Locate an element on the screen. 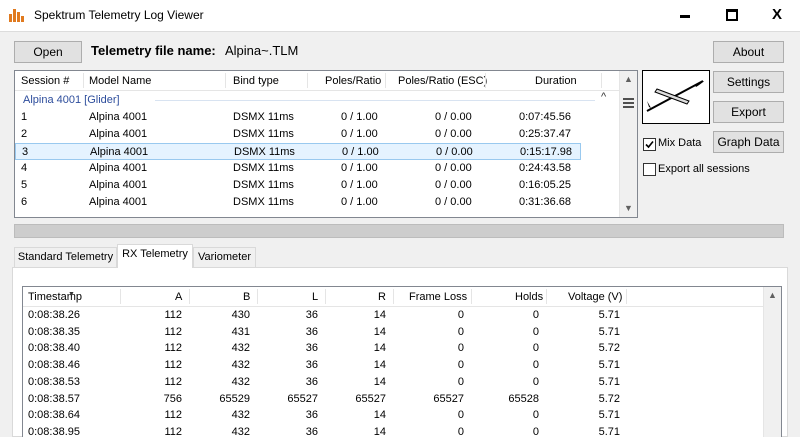 The height and width of the screenshot is (437, 800). rx-row: 0:08:38.46 112 432 36 14 0 0 5.71 is located at coordinates (393, 365).